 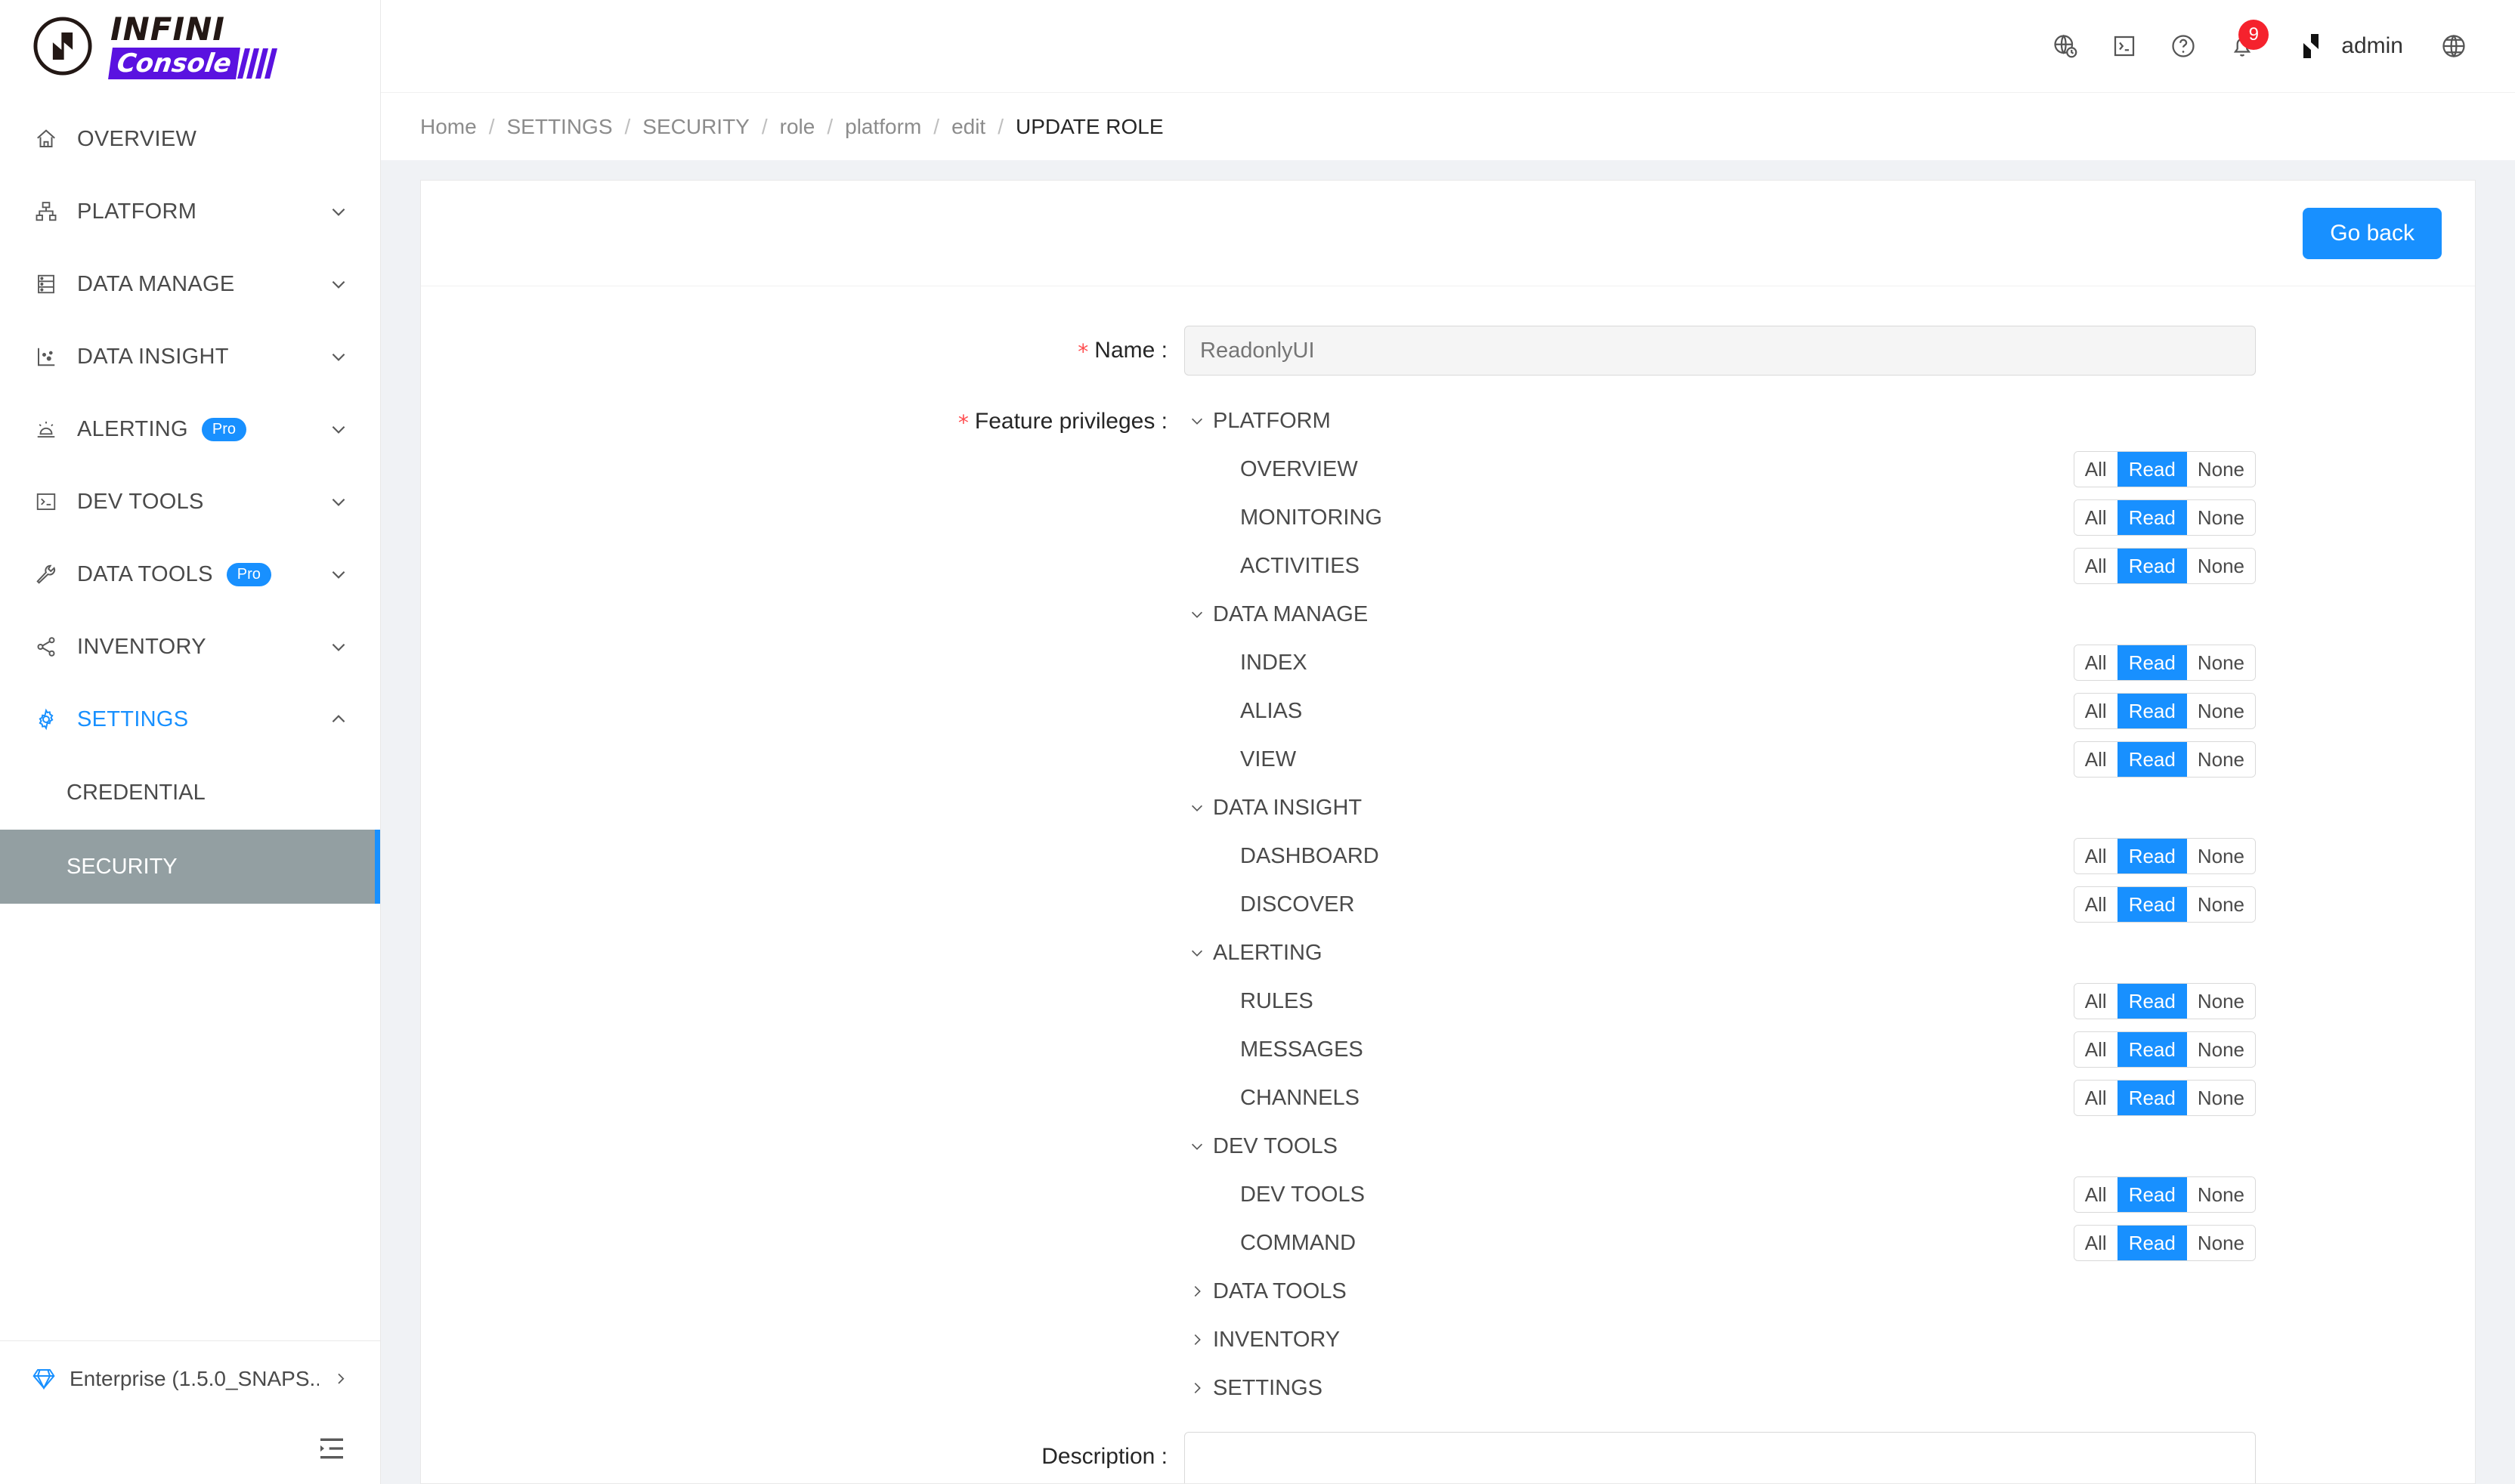 I want to click on privilege-group-data-insight: DATA INSIGHT, so click(x=1829, y=808).